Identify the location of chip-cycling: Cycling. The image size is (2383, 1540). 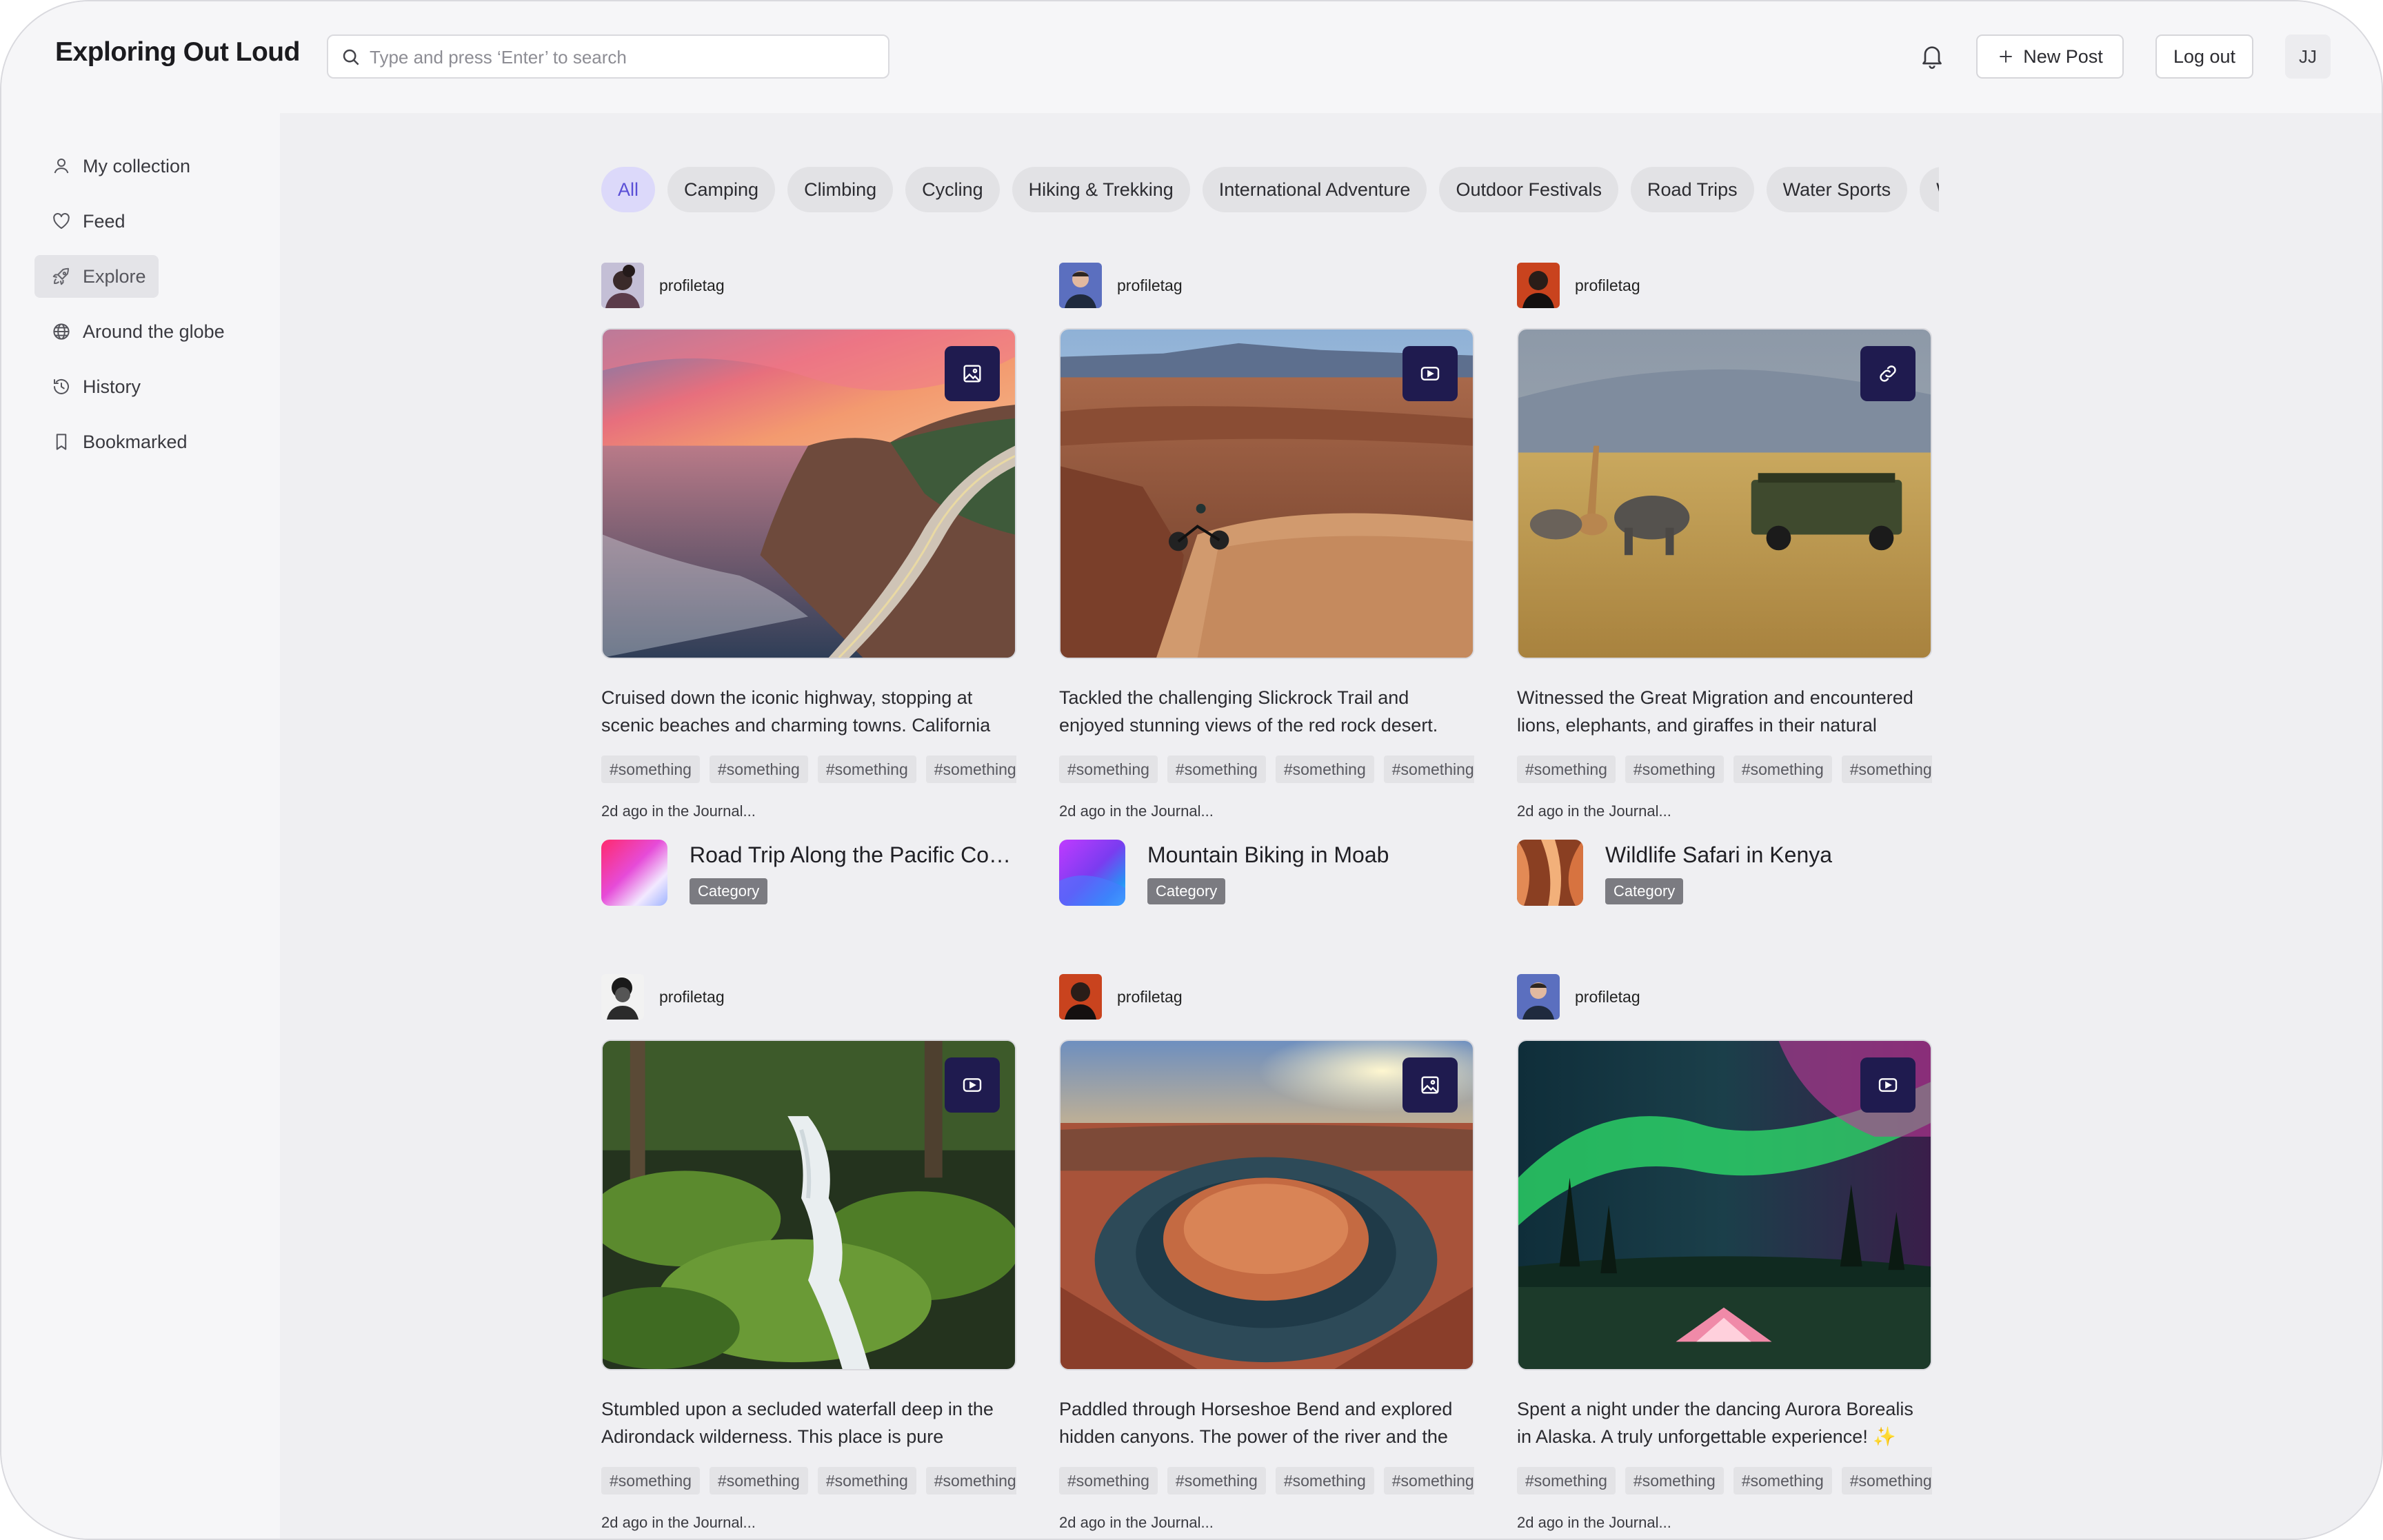
(952, 189).